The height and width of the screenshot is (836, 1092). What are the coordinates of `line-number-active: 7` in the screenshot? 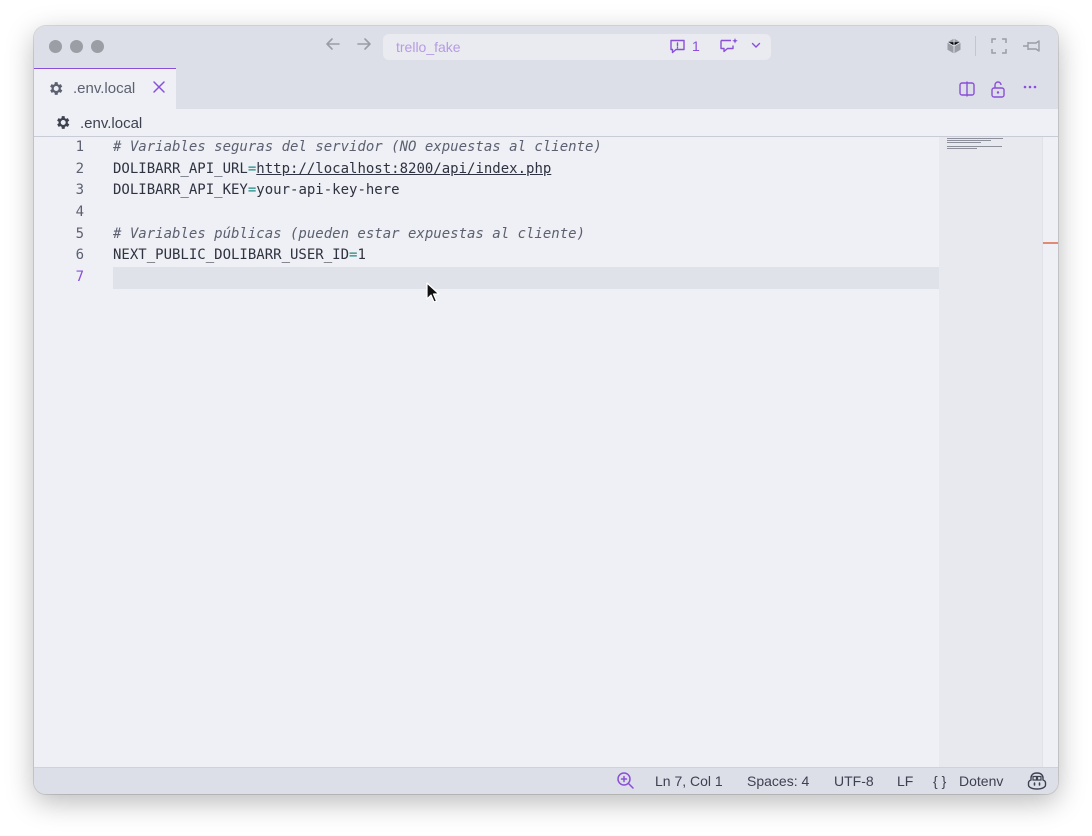 It's located at (79, 277).